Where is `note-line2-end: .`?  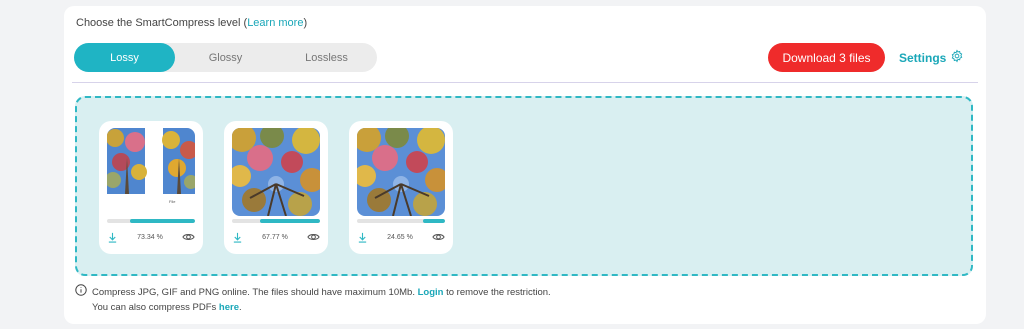
note-line2-end: . is located at coordinates (240, 307).